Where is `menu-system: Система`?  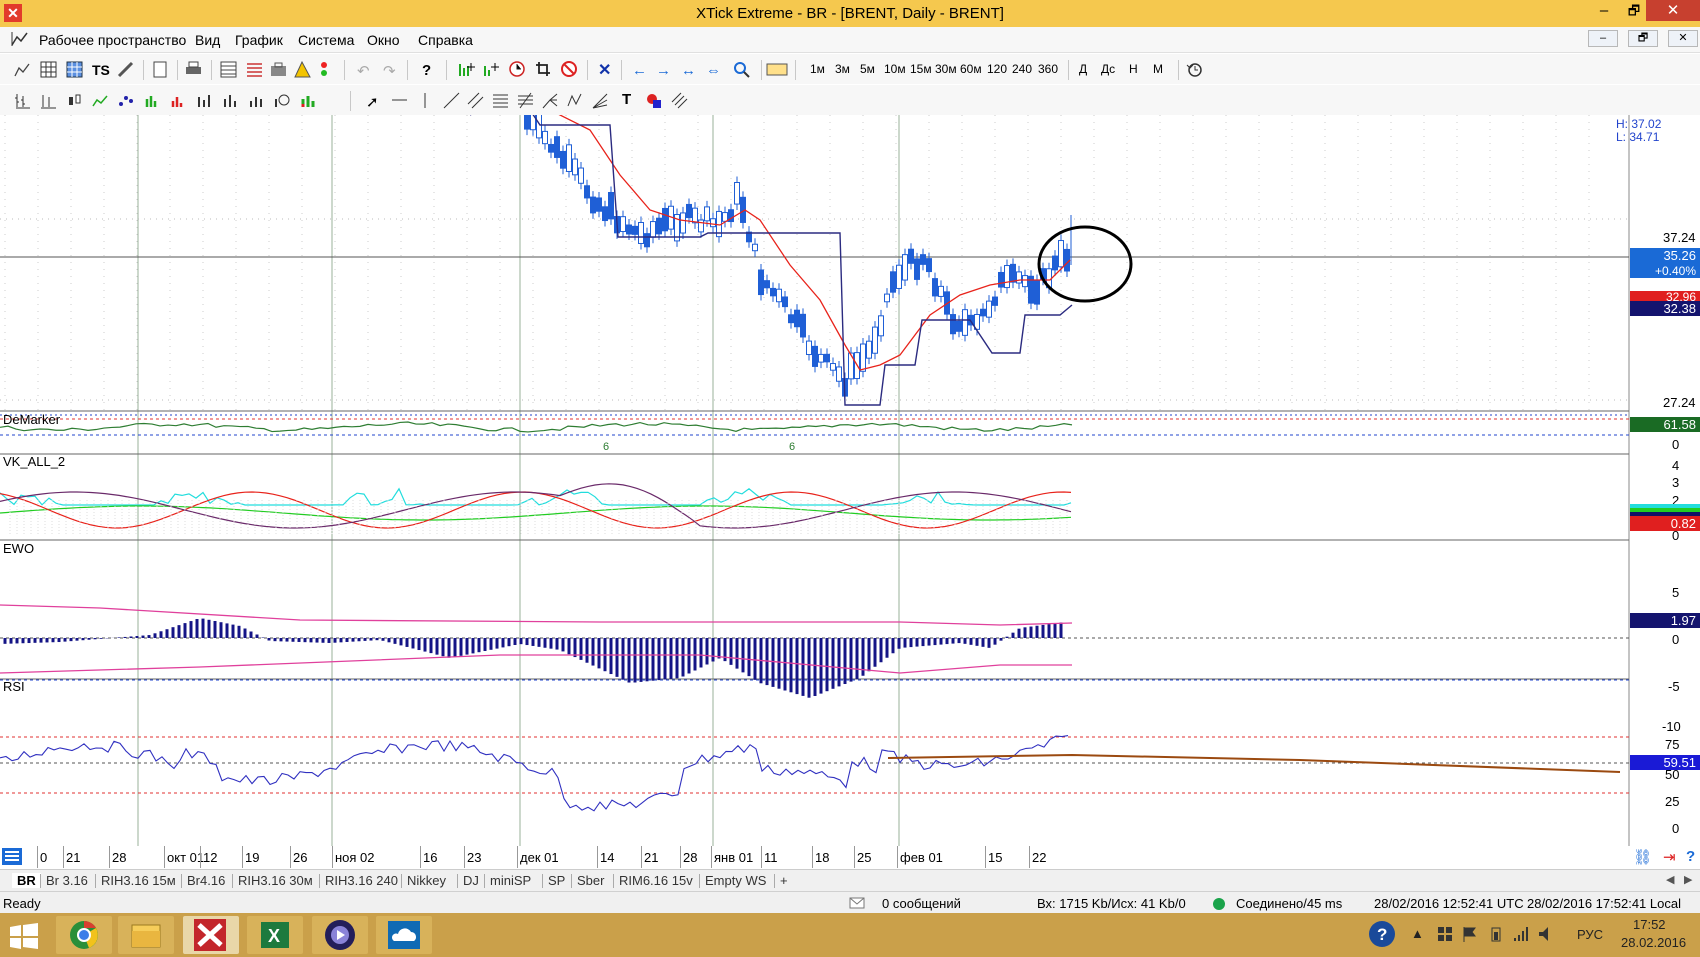 menu-system: Система is located at coordinates (326, 40).